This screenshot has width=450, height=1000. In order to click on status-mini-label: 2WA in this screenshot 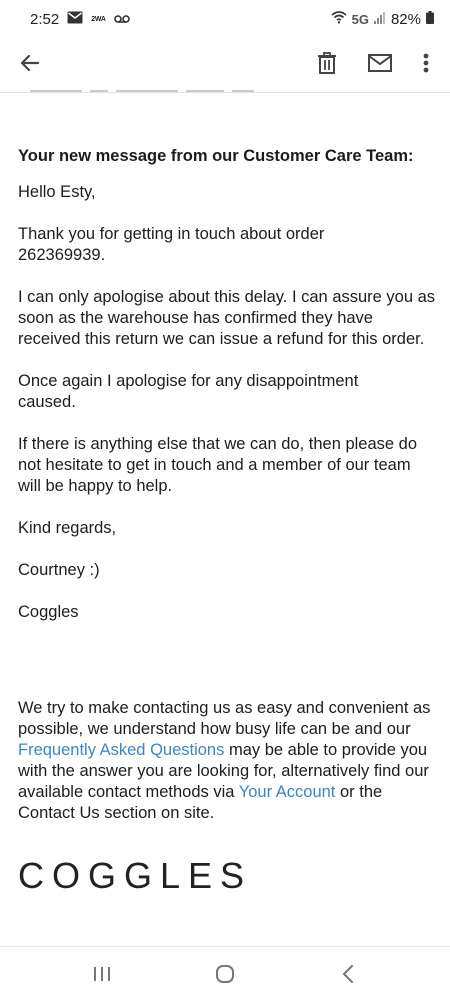, I will do `click(98, 19)`.